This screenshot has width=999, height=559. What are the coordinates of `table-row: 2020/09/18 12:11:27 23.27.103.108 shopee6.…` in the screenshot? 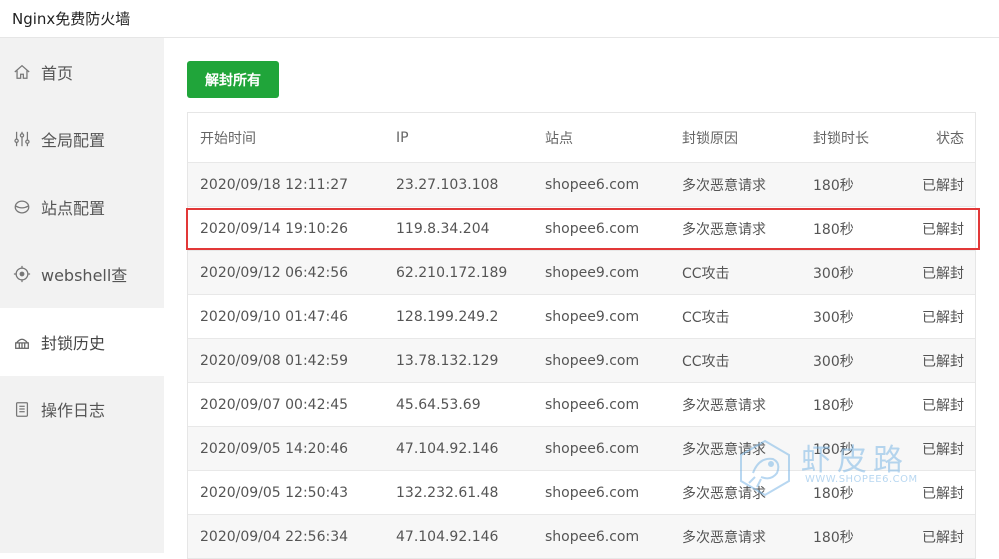 It's located at (581, 185).